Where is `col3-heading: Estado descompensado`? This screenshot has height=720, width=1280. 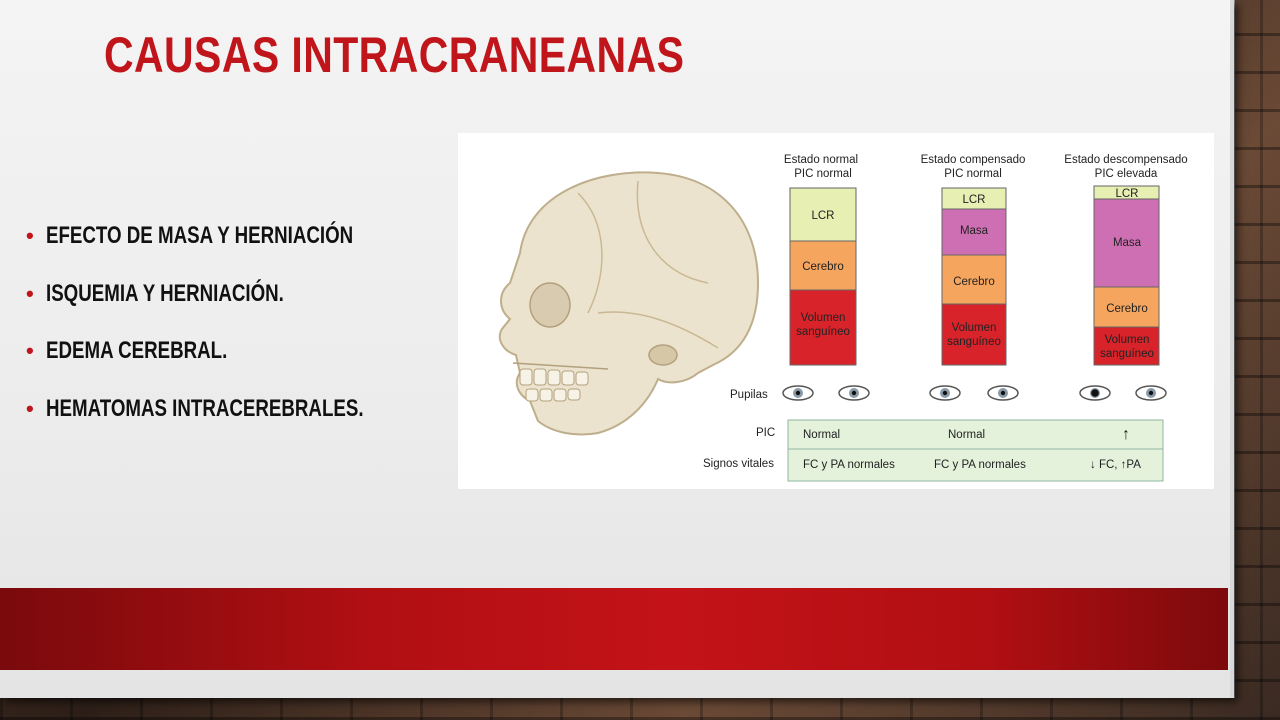 col3-heading: Estado descompensado is located at coordinates (1125, 160).